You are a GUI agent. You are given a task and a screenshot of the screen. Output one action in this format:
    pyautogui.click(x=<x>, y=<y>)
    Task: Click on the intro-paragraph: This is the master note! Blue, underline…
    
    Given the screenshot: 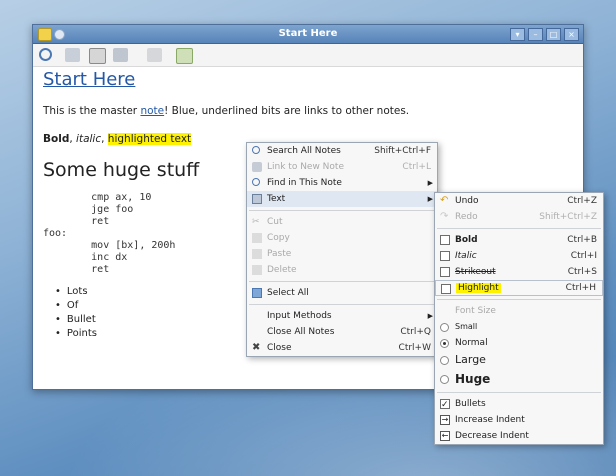 What is the action you would take?
    pyautogui.click(x=226, y=111)
    